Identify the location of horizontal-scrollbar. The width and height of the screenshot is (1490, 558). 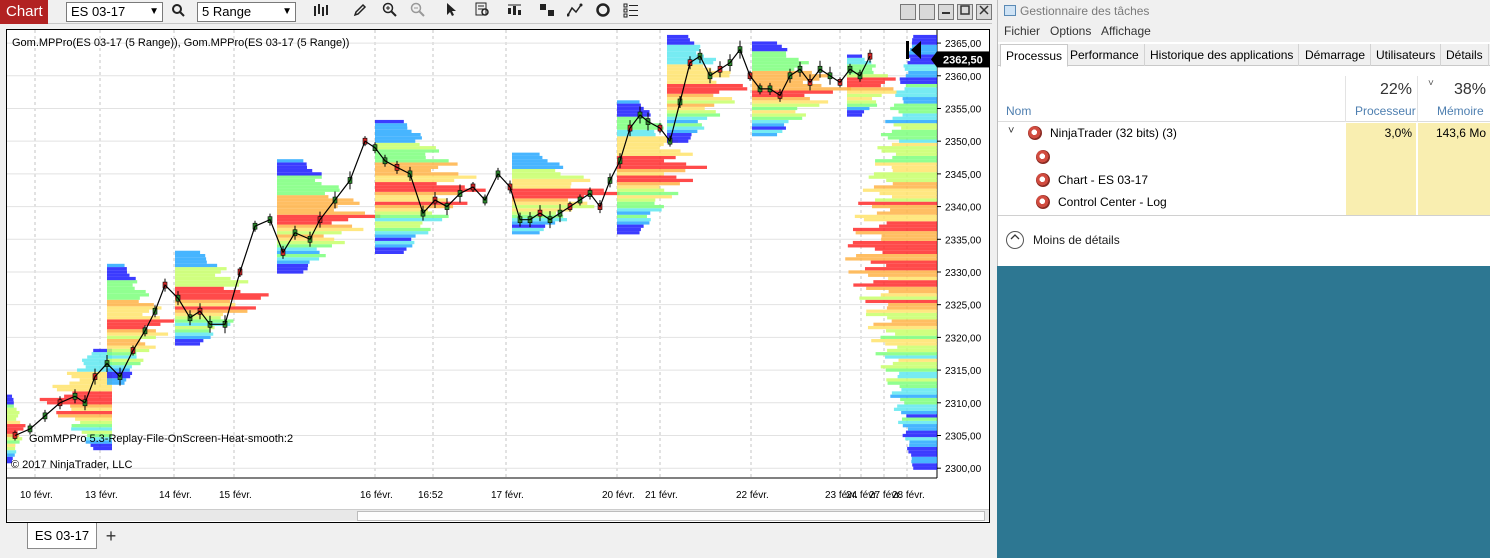
(498, 515).